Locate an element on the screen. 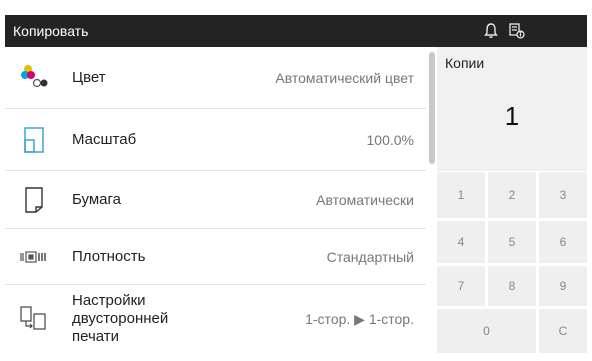  zoom-icon is located at coordinates (34, 140).